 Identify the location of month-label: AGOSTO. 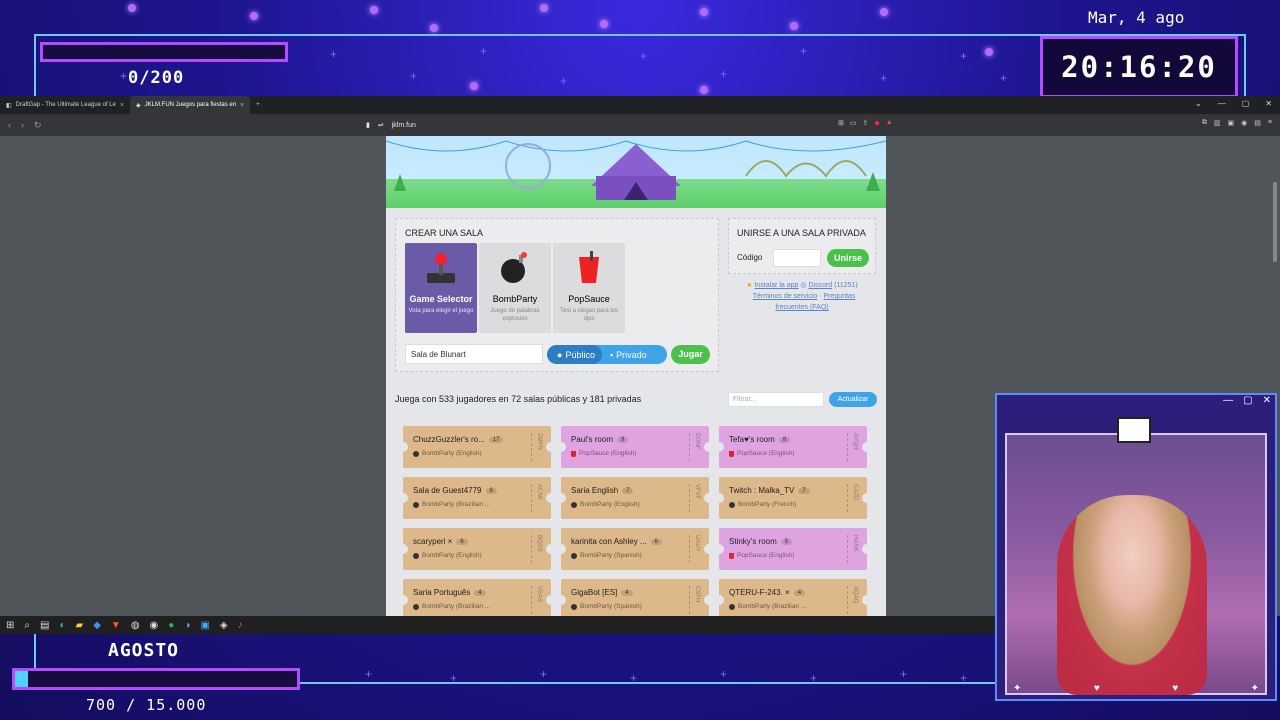
(144, 650).